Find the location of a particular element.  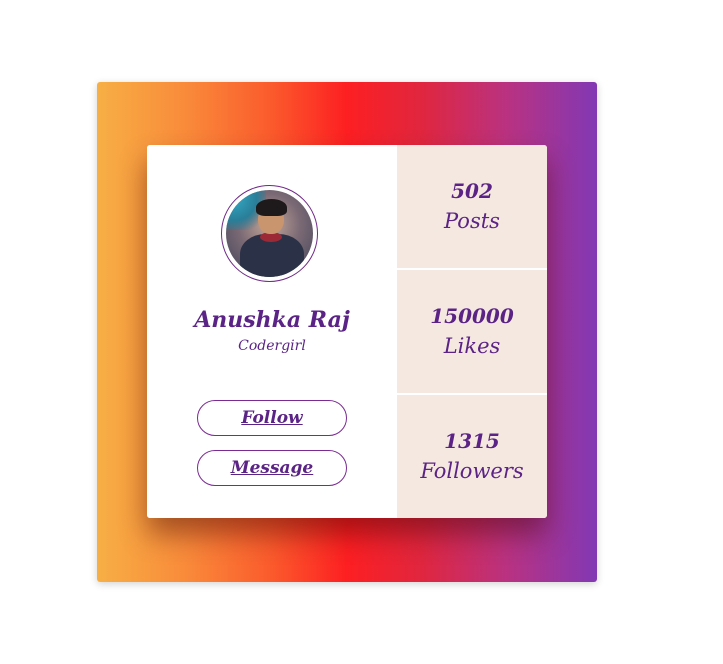

stat-posts-value: 502 is located at coordinates (472, 190).